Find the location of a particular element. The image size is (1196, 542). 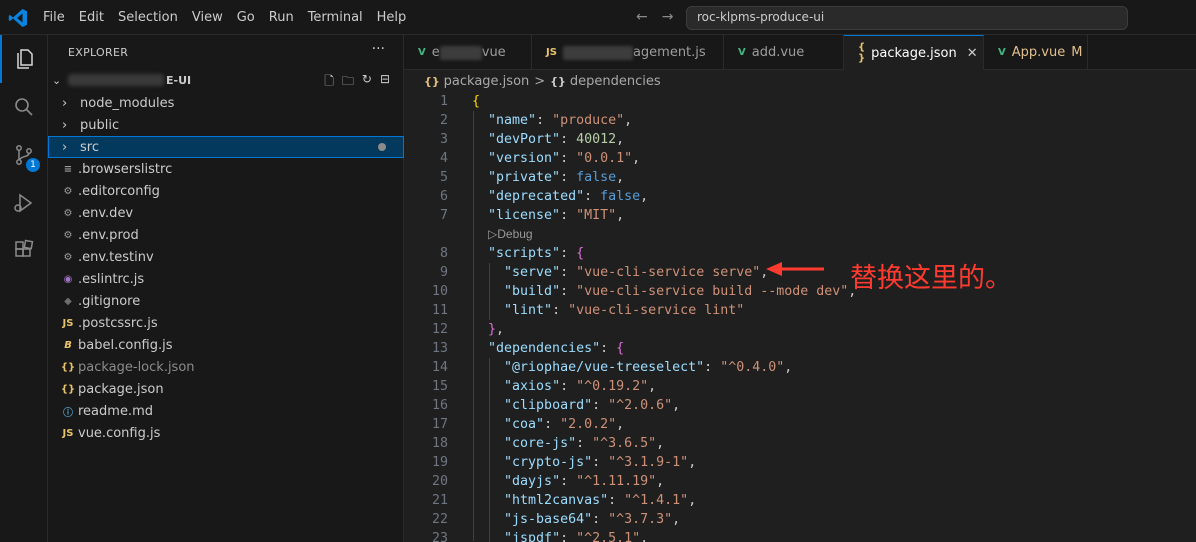

tree-file-package-json: {} package.json is located at coordinates (226, 389).